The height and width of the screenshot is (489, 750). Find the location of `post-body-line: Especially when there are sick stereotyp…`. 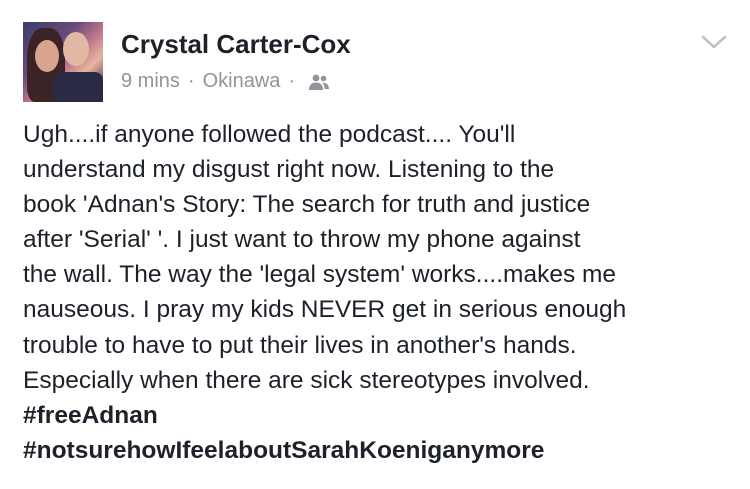

post-body-line: Especially when there are sick stereotyp… is located at coordinates (306, 380).